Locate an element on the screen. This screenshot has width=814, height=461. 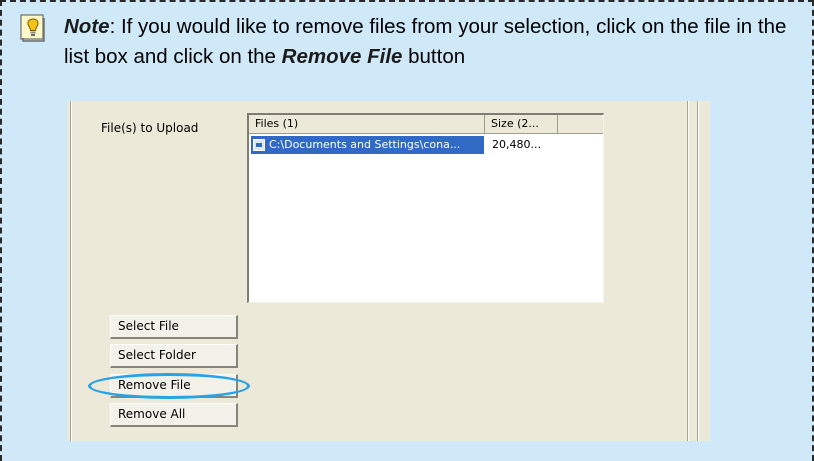
note-body-end: button is located at coordinates (434, 56).